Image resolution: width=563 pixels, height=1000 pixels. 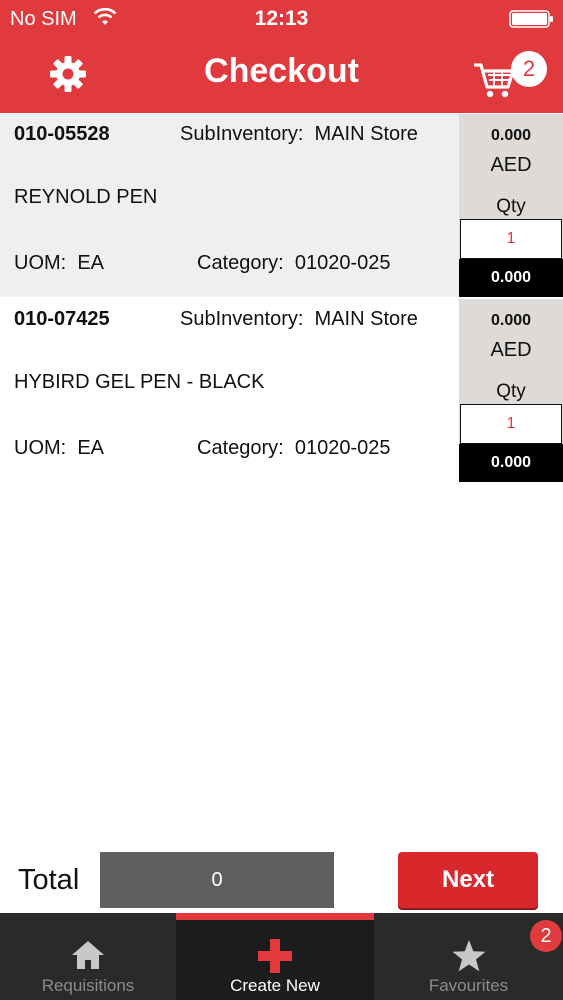 What do you see at coordinates (531, 19) in the screenshot?
I see `battery-icon` at bounding box center [531, 19].